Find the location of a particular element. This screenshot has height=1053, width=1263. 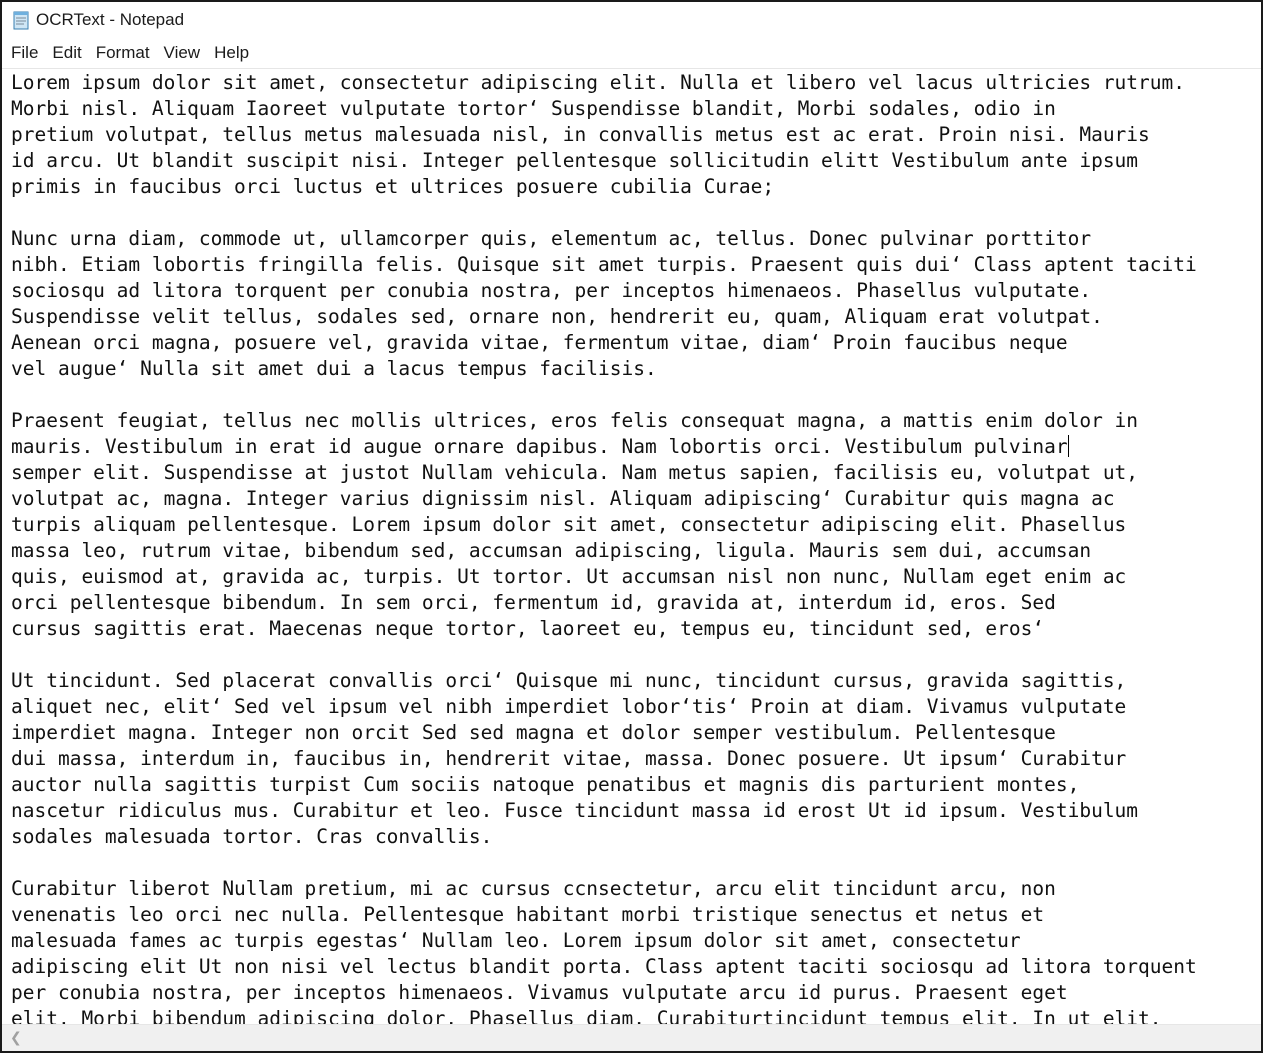

menu-edit: Edit is located at coordinates (66, 53).